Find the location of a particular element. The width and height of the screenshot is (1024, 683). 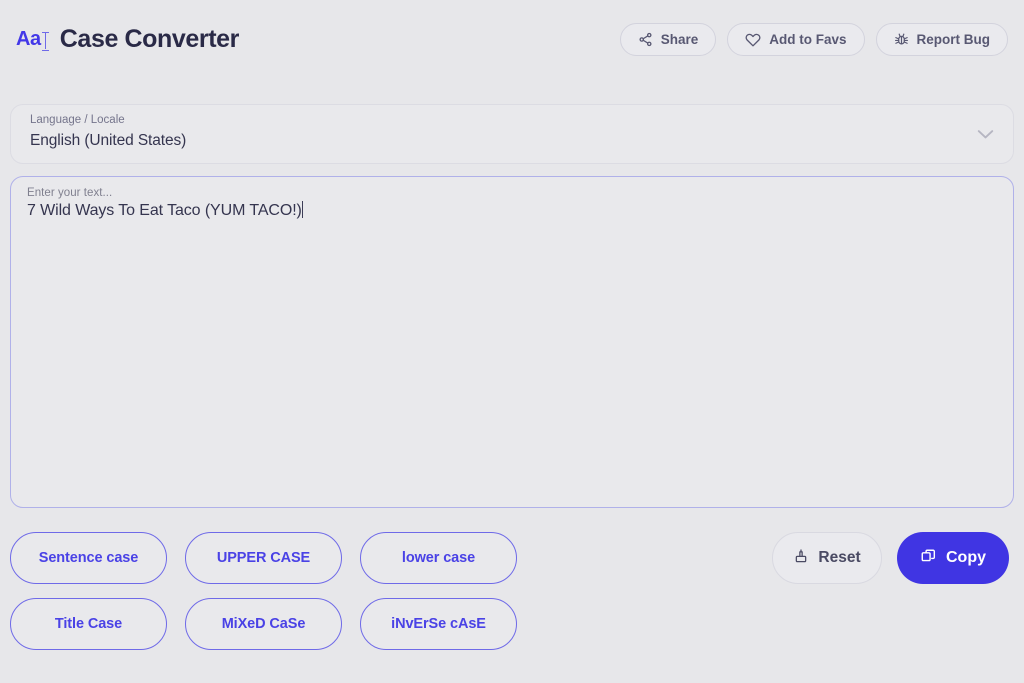

text-cursor-icon is located at coordinates (45, 41).